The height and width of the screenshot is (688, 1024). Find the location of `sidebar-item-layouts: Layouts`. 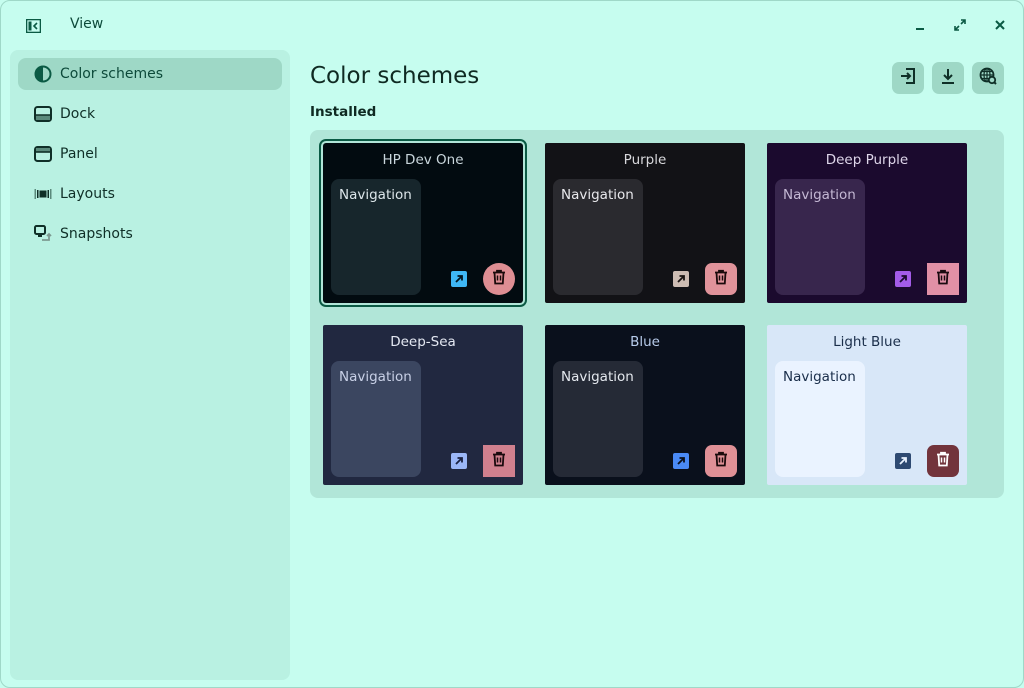

sidebar-item-layouts: Layouts is located at coordinates (150, 194).